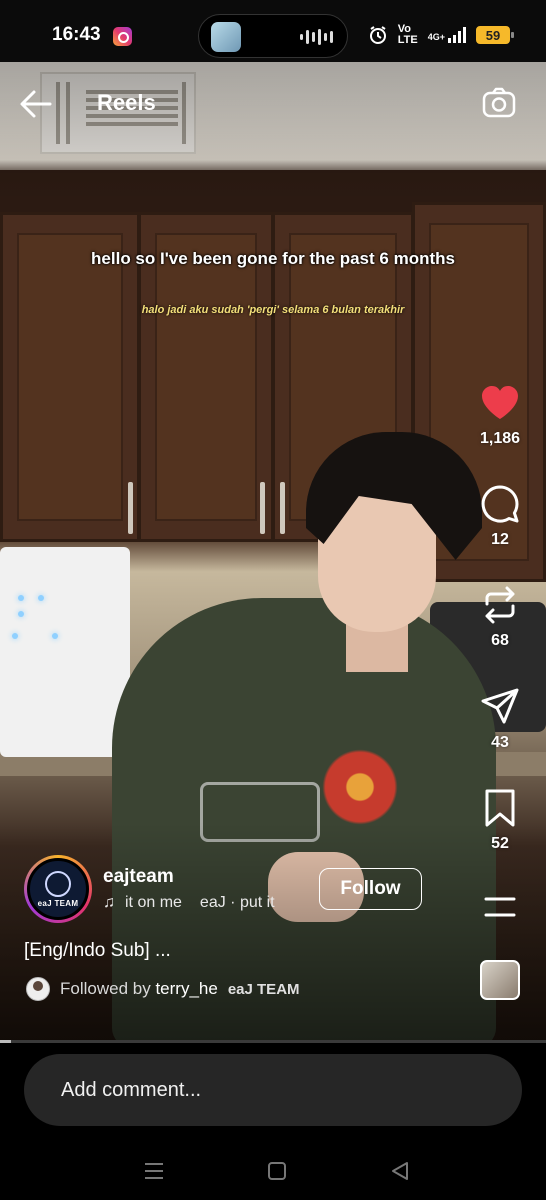  I want to click on share-action: 43, so click(500, 719).